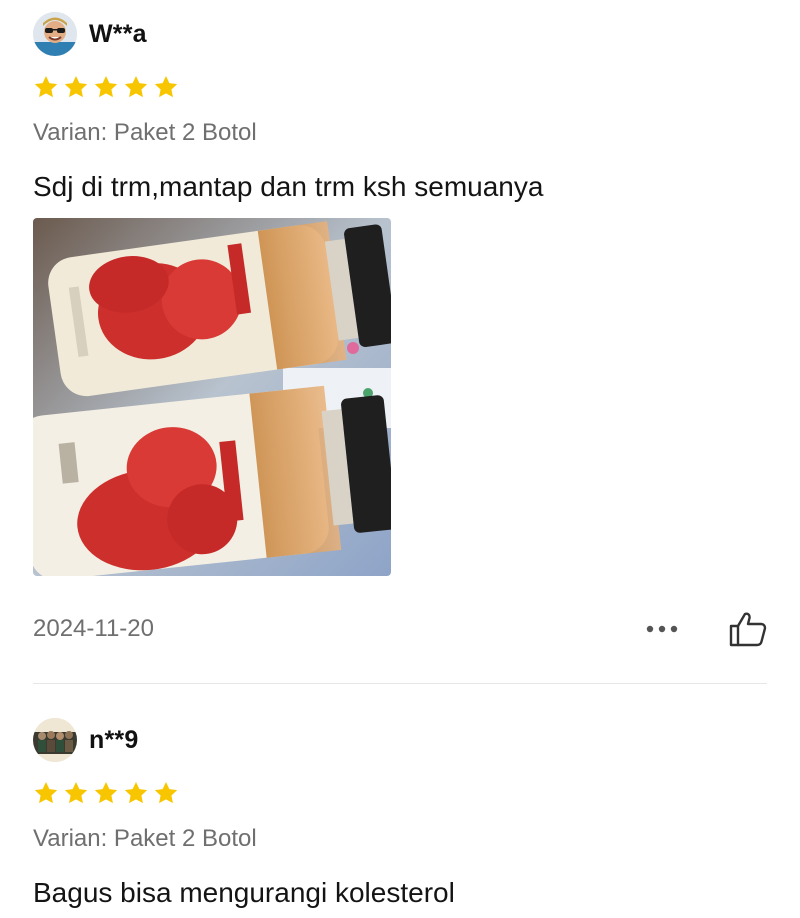  Describe the element at coordinates (118, 33) in the screenshot. I see `reviewer-name: W**a` at that location.